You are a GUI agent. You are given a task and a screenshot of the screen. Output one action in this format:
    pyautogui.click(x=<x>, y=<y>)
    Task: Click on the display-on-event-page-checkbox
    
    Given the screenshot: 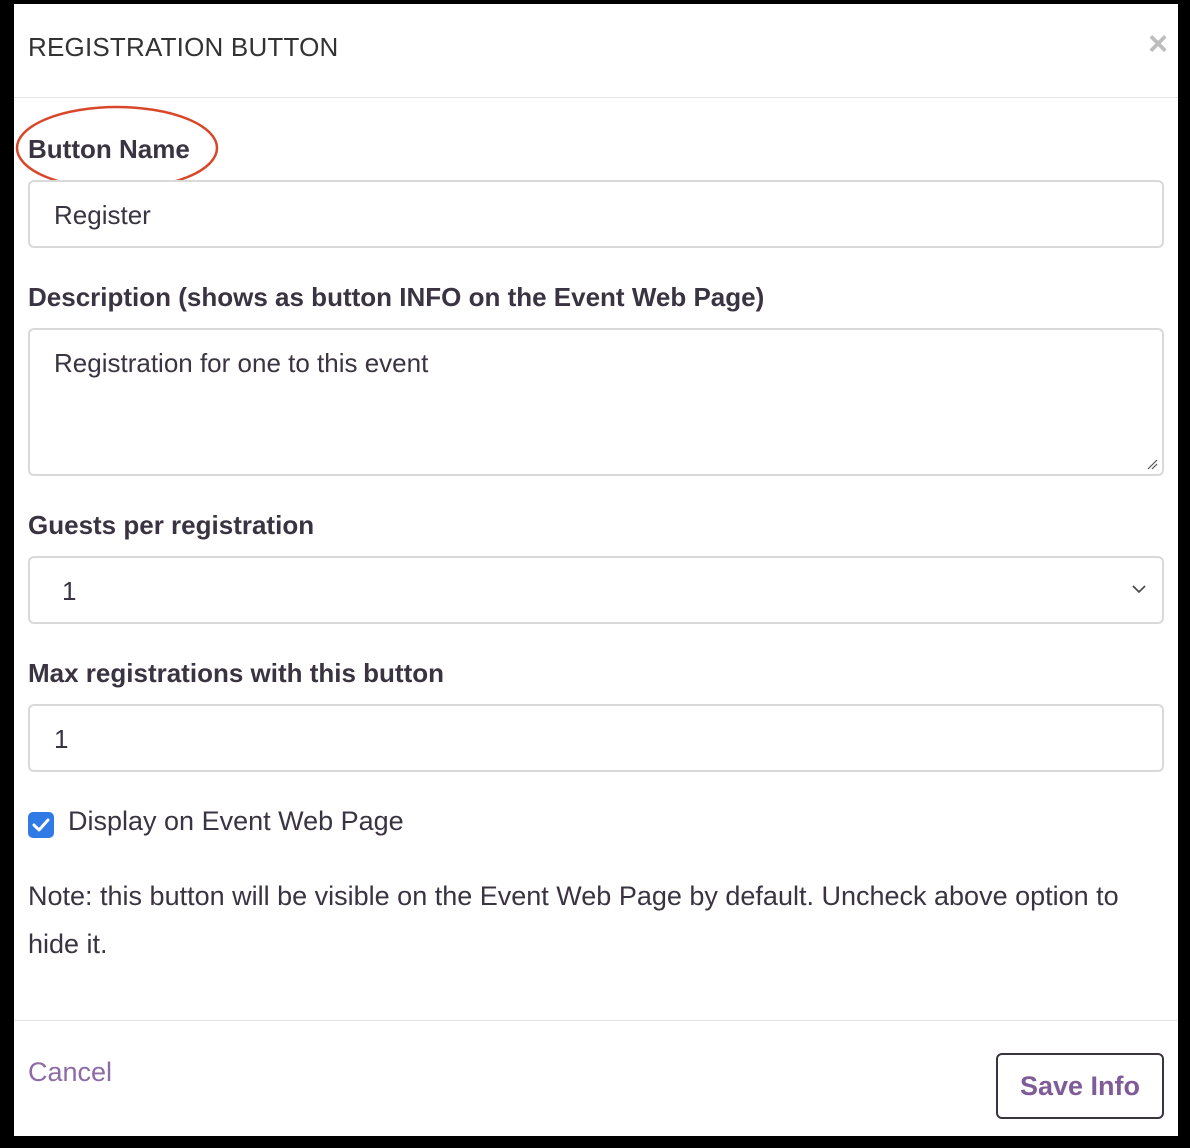 What is the action you would take?
    pyautogui.click(x=41, y=825)
    